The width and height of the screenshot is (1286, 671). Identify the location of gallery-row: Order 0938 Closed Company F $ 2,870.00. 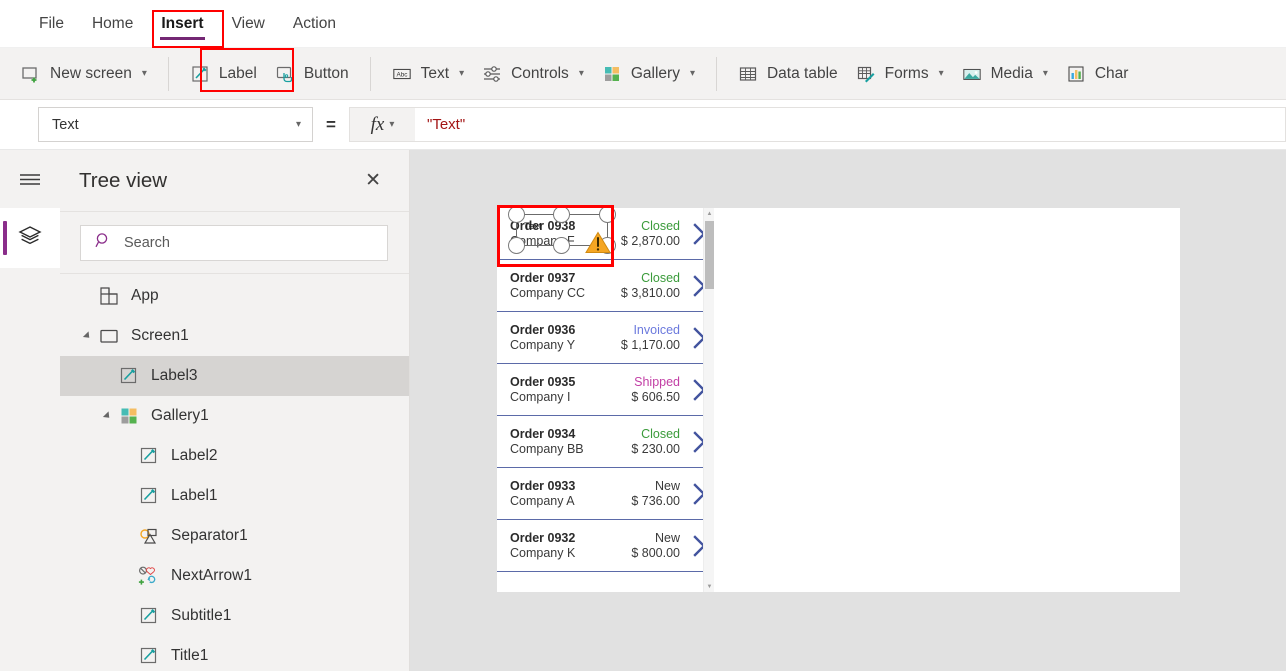
(605, 234).